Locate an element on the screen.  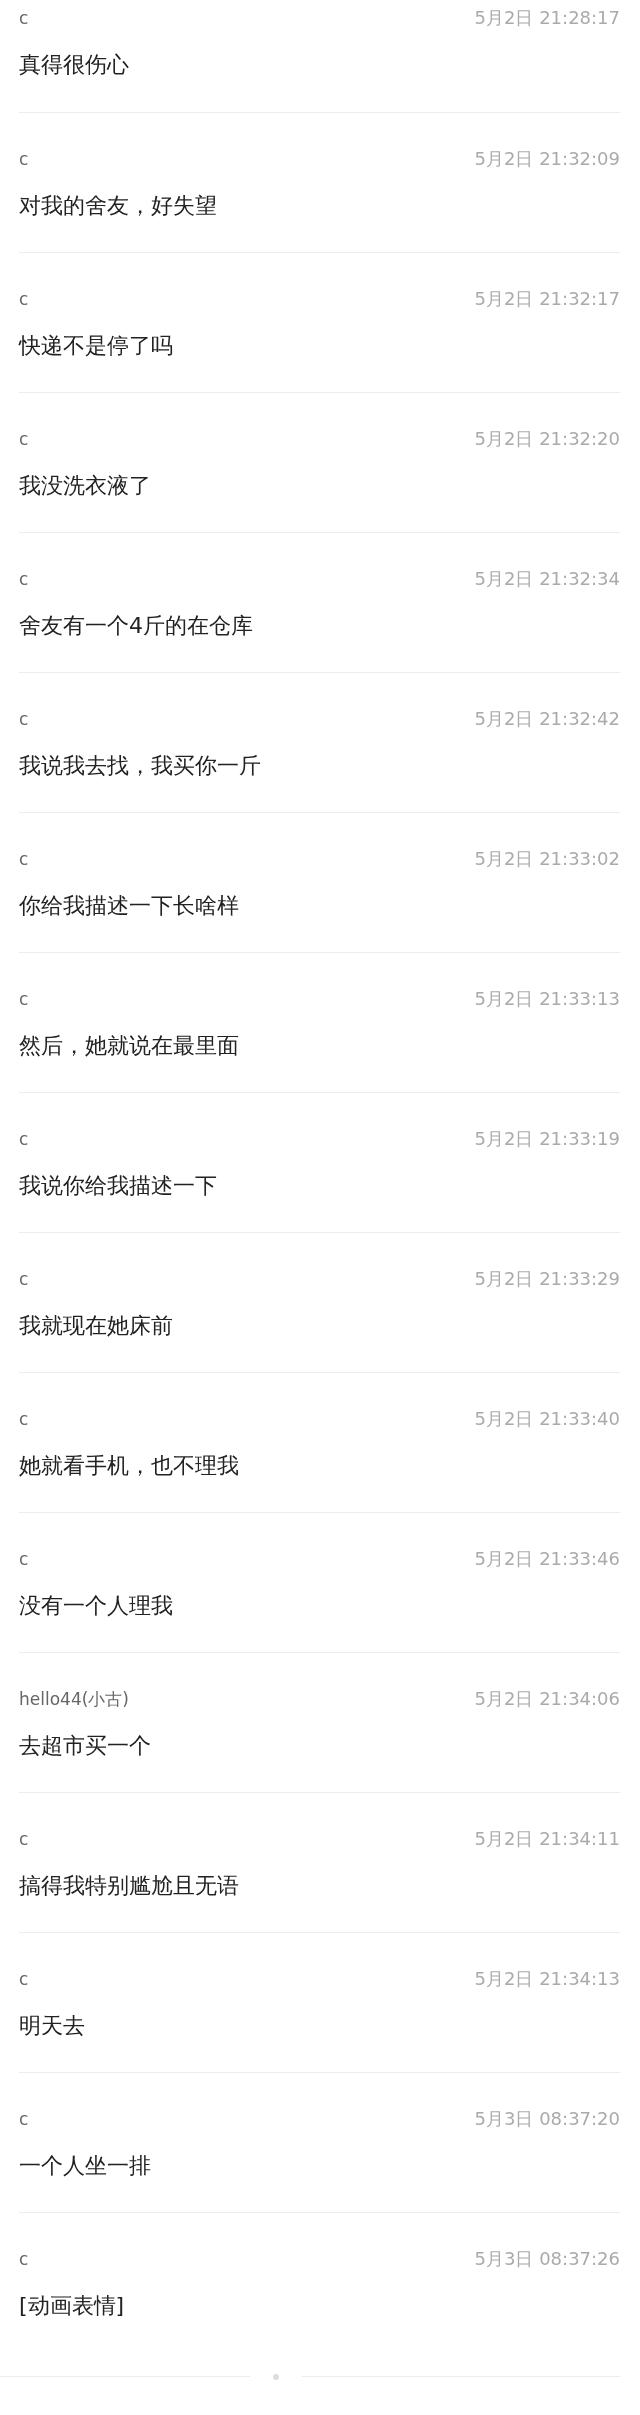
message-text: 快递不是停了吗 is located at coordinates (96, 346).